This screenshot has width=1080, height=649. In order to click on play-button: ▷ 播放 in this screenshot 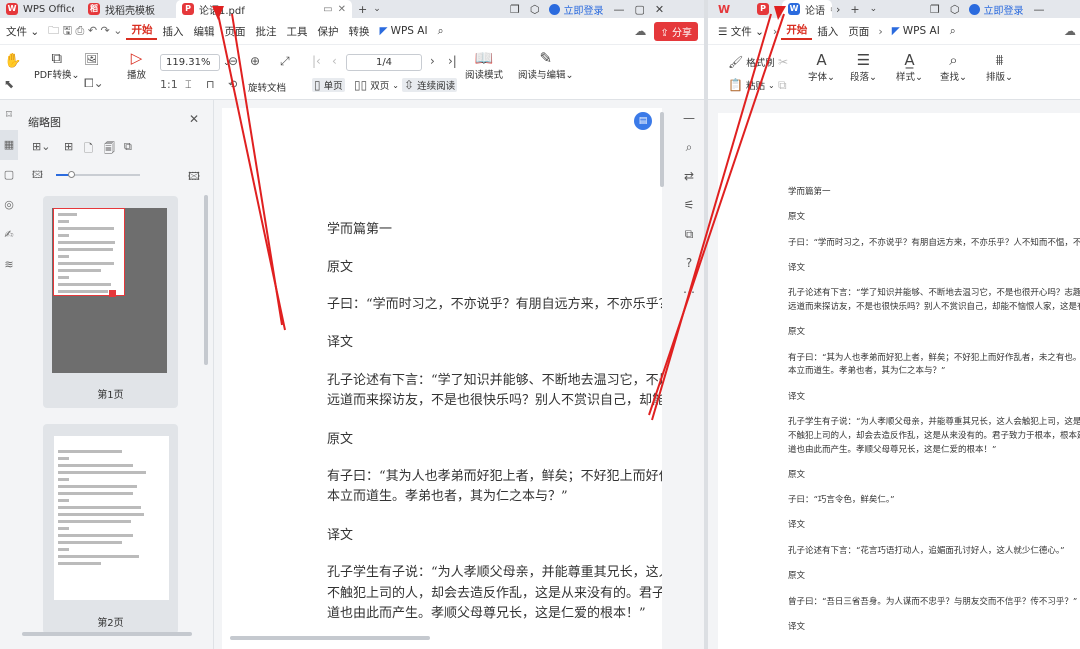, I will do `click(136, 65)`.